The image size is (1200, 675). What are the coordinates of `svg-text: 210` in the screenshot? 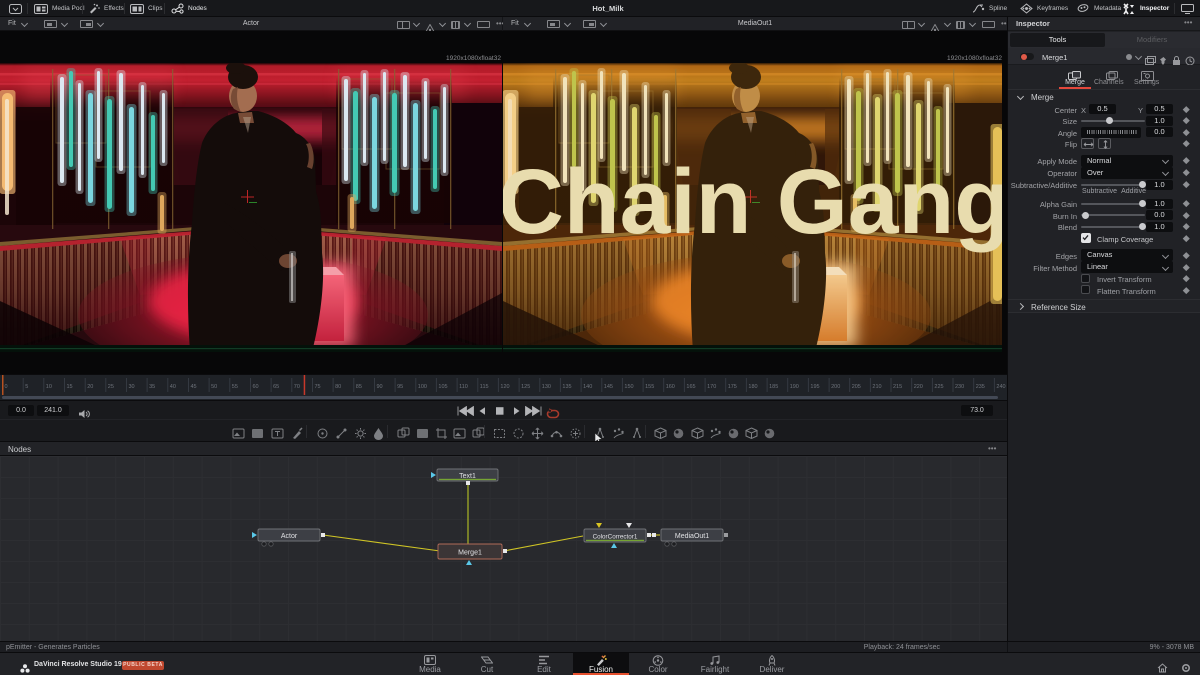 It's located at (876, 387).